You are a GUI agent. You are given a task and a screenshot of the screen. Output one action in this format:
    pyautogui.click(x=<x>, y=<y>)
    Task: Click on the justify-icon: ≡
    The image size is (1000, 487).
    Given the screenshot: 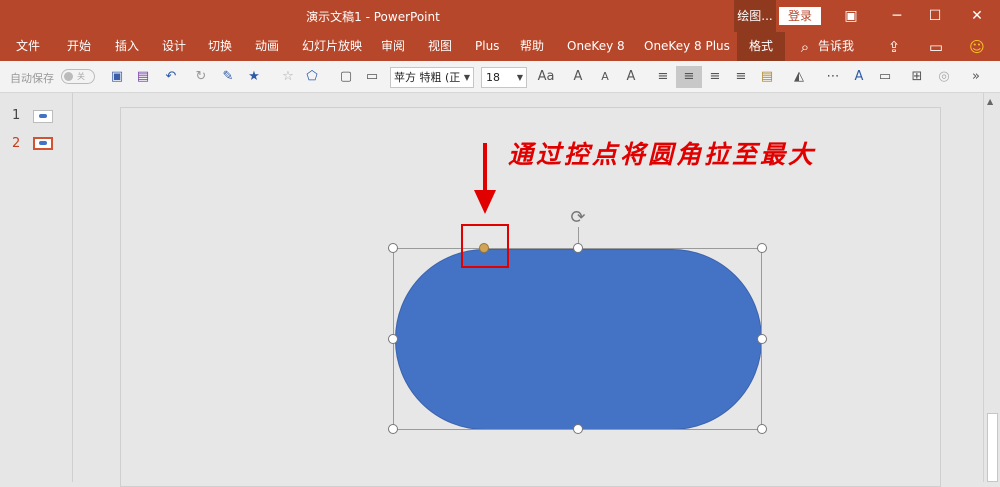 What is the action you would take?
    pyautogui.click(x=741, y=77)
    